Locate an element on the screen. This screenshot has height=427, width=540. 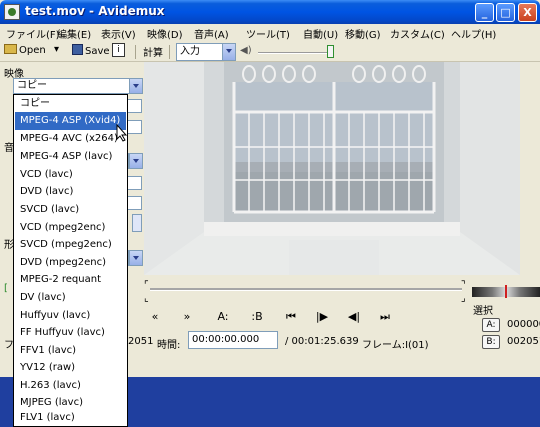
menu-tools: ツール(T) is located at coordinates (268, 33).